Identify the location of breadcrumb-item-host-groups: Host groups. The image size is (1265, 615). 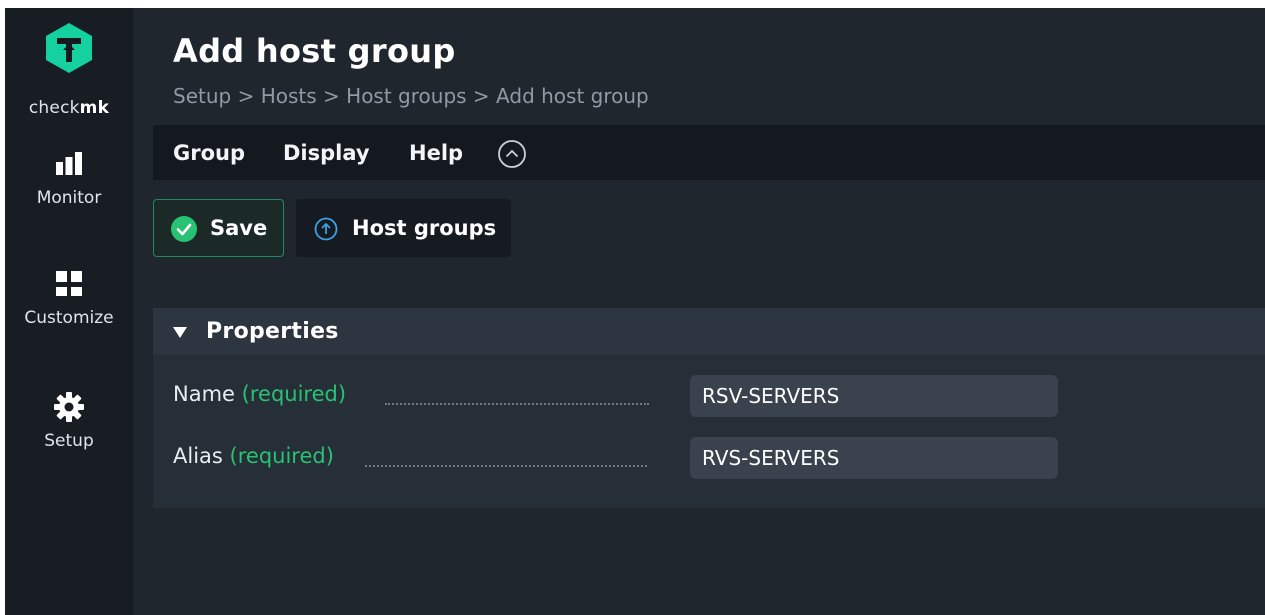
(406, 96).